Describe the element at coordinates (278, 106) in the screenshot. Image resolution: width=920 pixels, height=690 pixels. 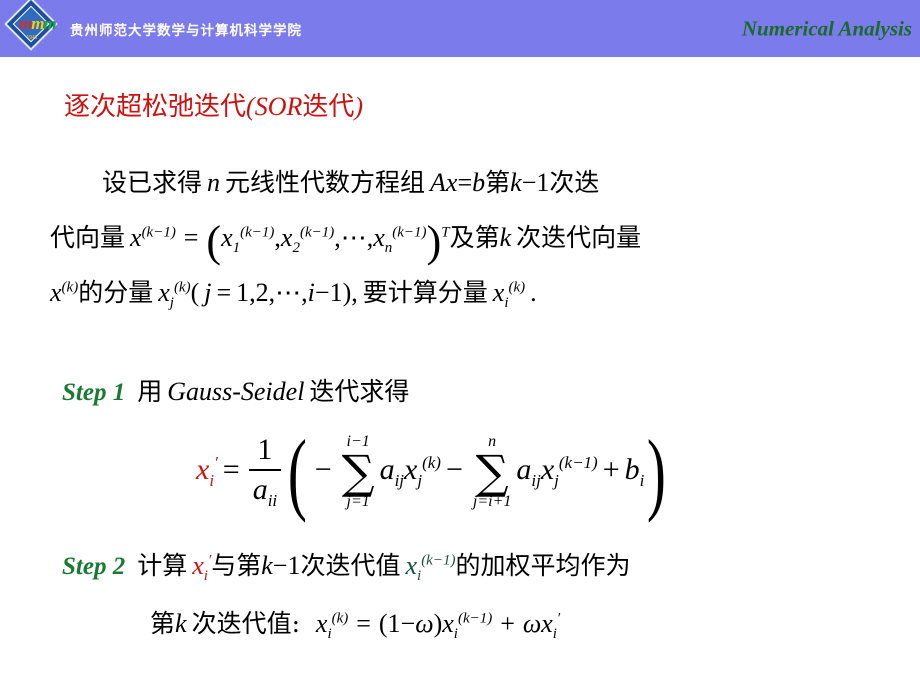
I see `slide-title-latin: SOR` at that location.